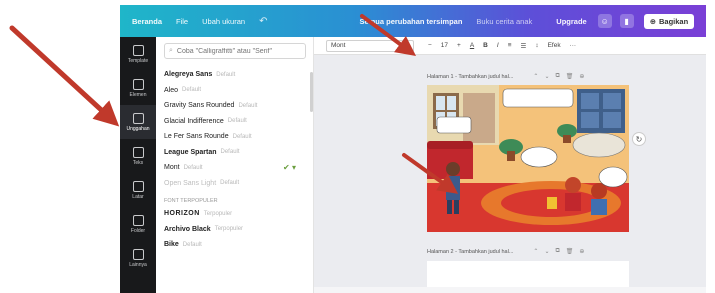 This screenshot has height=293, width=715. Describe the element at coordinates (234, 153) in the screenshot. I see `font-item: League Spartan Default` at that location.